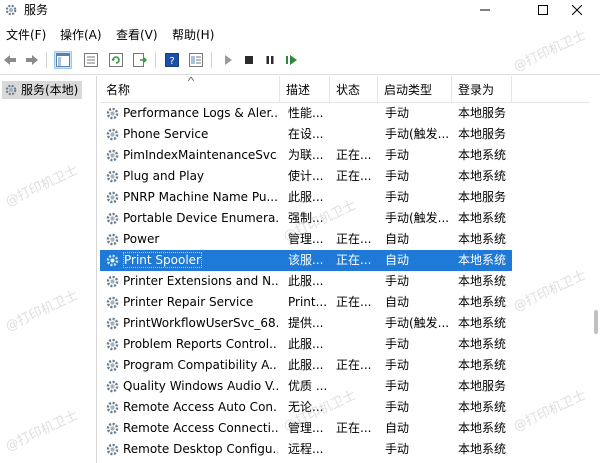 The width and height of the screenshot is (600, 463). What do you see at coordinates (305, 89) in the screenshot?
I see `column-header-description: 描述` at bounding box center [305, 89].